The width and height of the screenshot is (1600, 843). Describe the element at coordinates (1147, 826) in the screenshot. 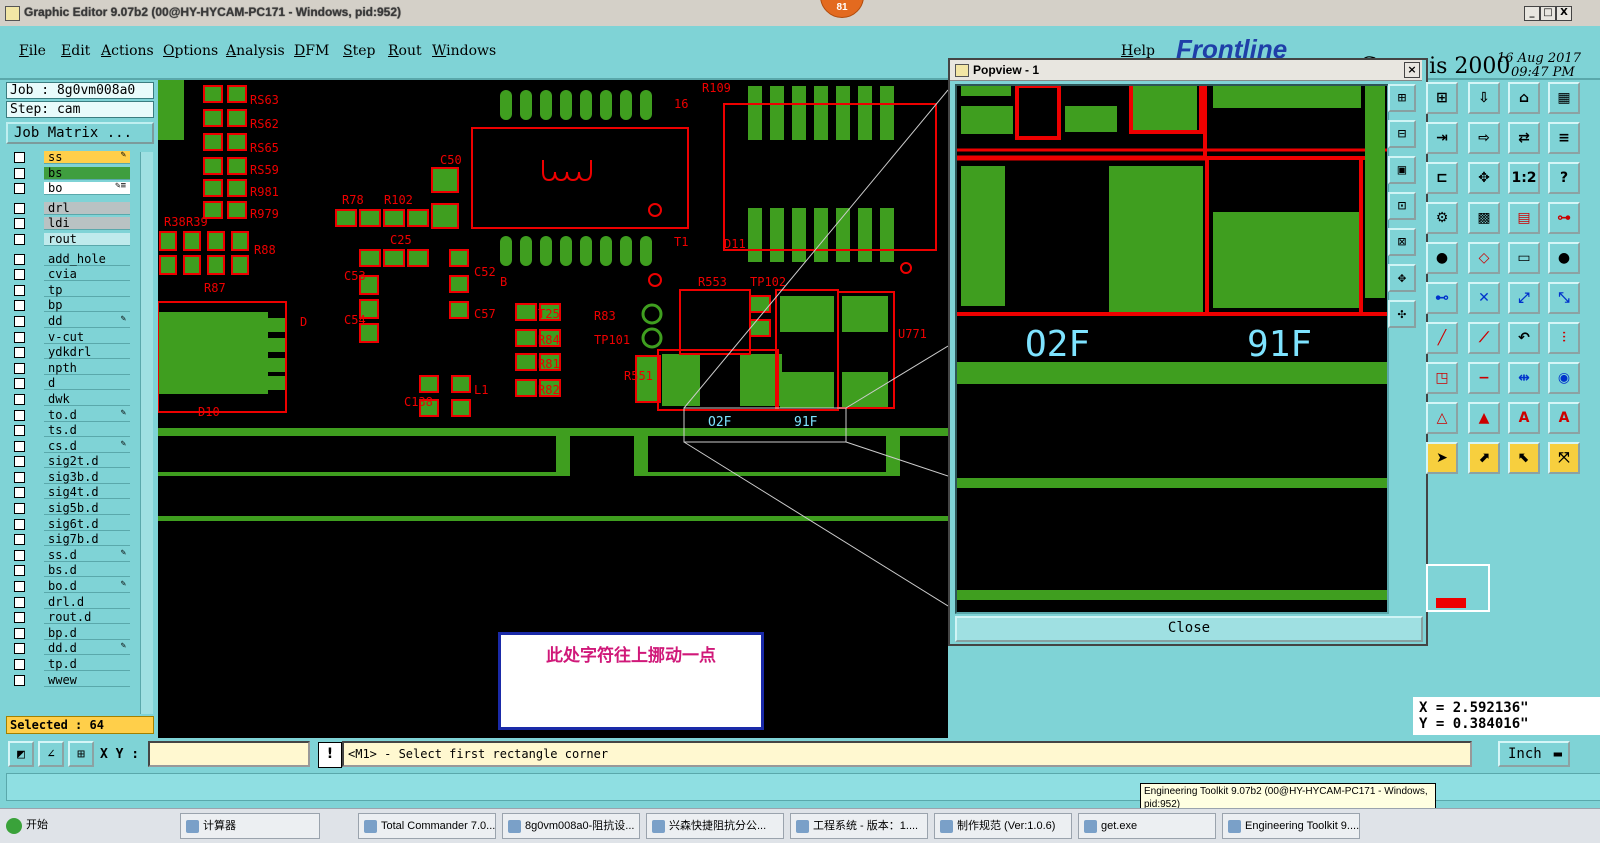

I see `task-get-exe: get.exe` at that location.